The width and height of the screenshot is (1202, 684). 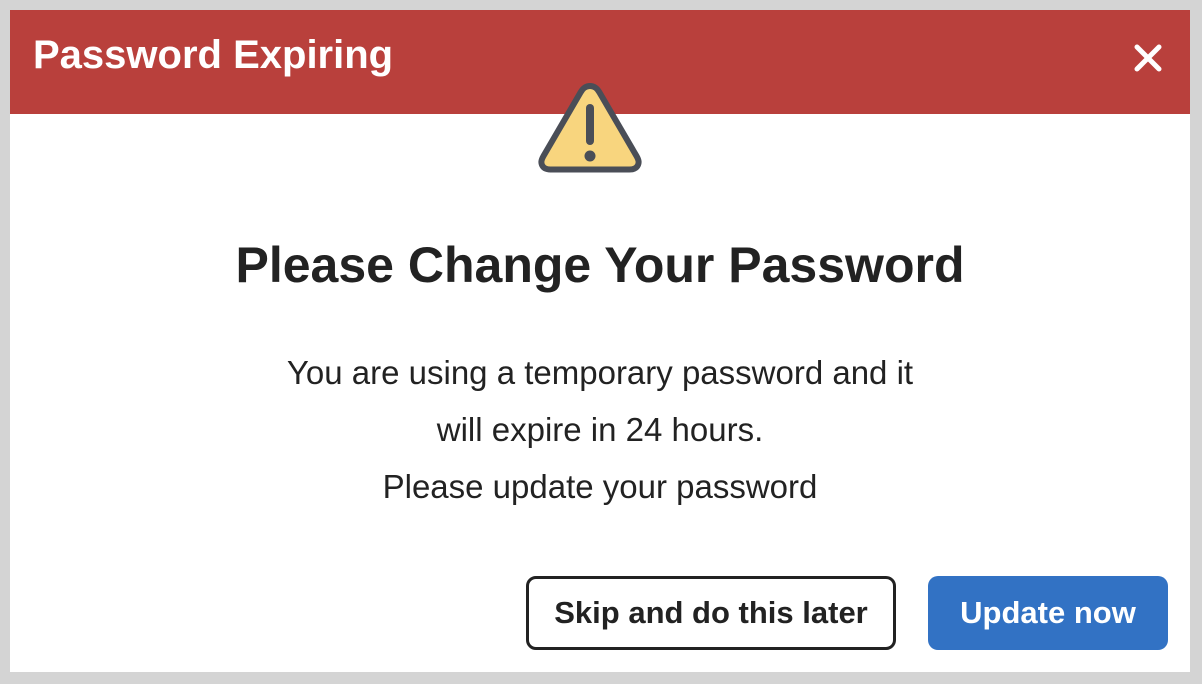 What do you see at coordinates (600, 486) in the screenshot?
I see `message-line: Please update your password` at bounding box center [600, 486].